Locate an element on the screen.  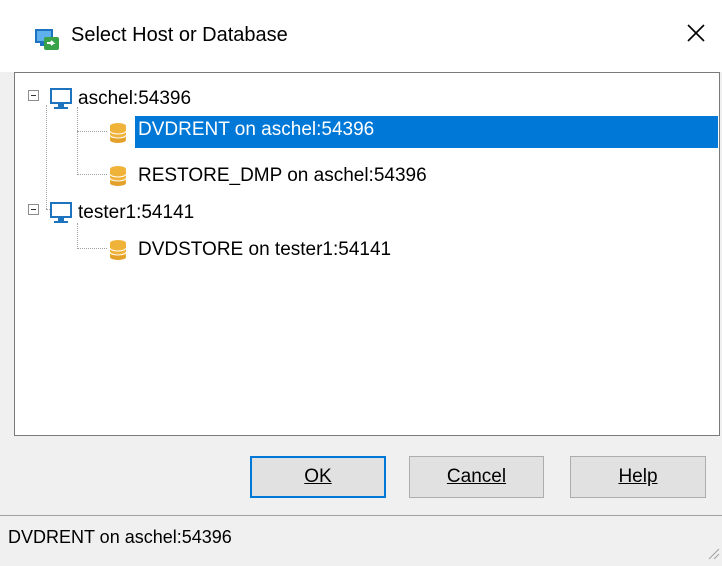
app-icon is located at coordinates (47, 39).